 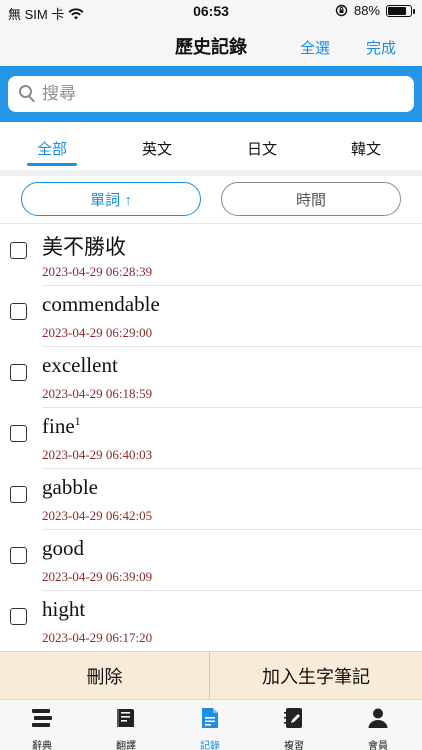 I want to click on list-item: gabble 2023-04-29 06:42:05, so click(x=211, y=499).